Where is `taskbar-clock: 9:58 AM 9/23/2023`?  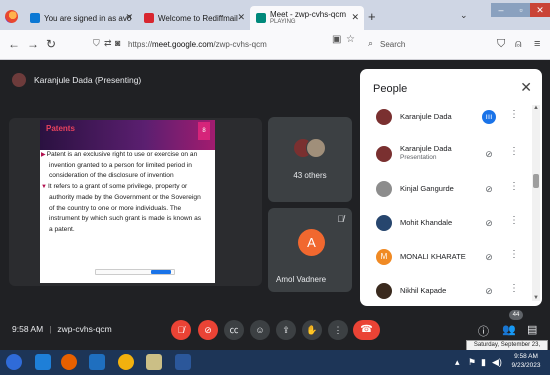 taskbar-clock: 9:58 AM 9/23/2023 is located at coordinates (526, 361).